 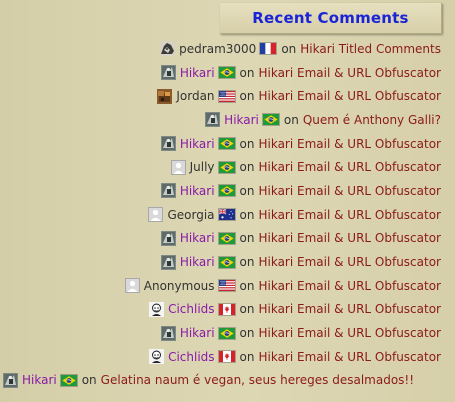 What do you see at coordinates (168, 49) in the screenshot?
I see `pedram-avatar-icon` at bounding box center [168, 49].